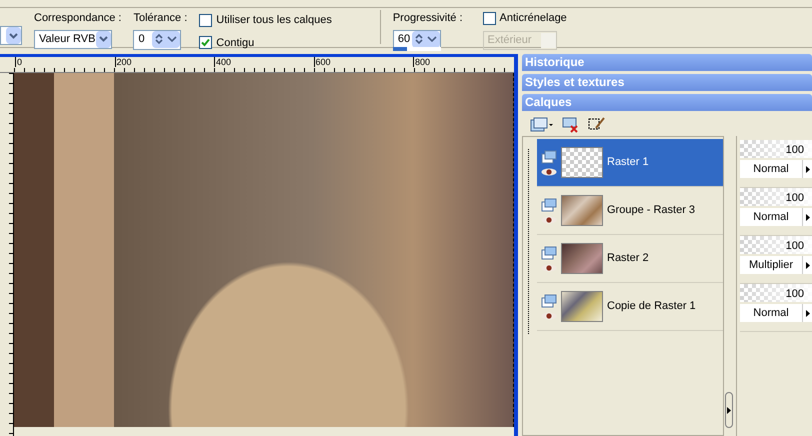 The width and height of the screenshot is (812, 436). I want to click on antialias-label: Anticrénelage, so click(533, 18).